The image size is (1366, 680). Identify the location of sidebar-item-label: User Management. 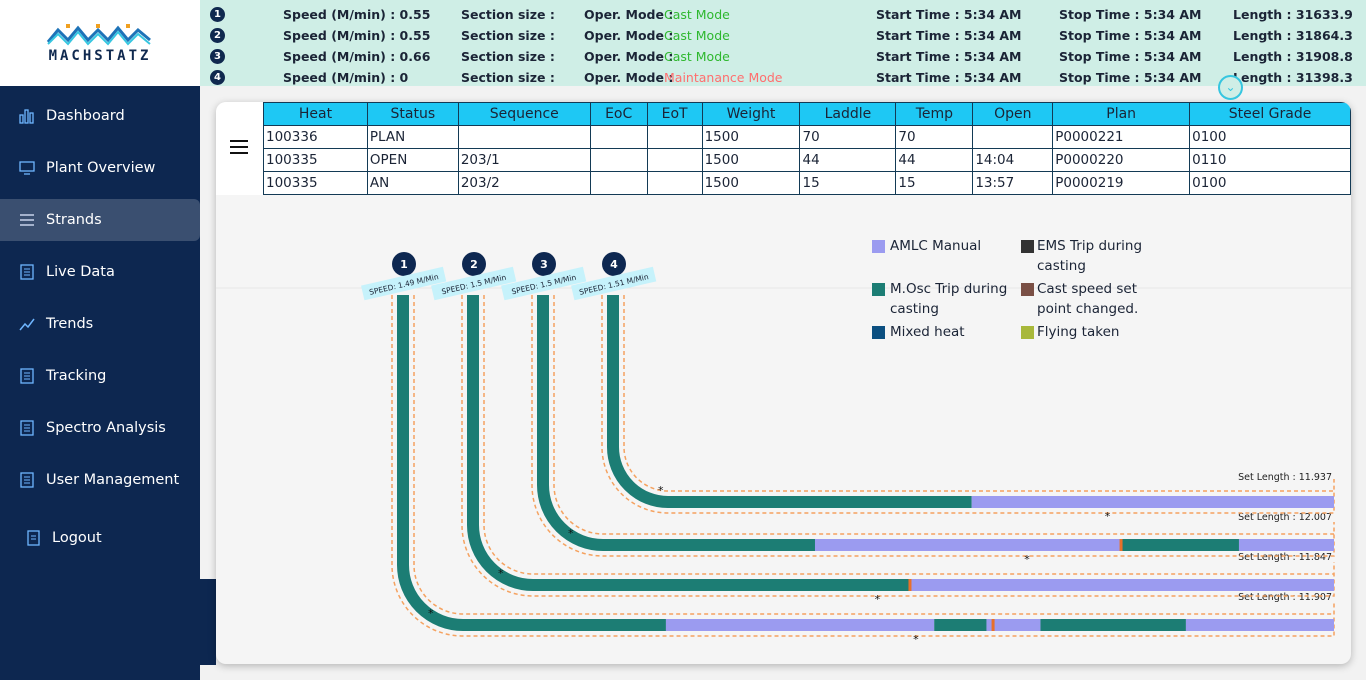
(113, 480).